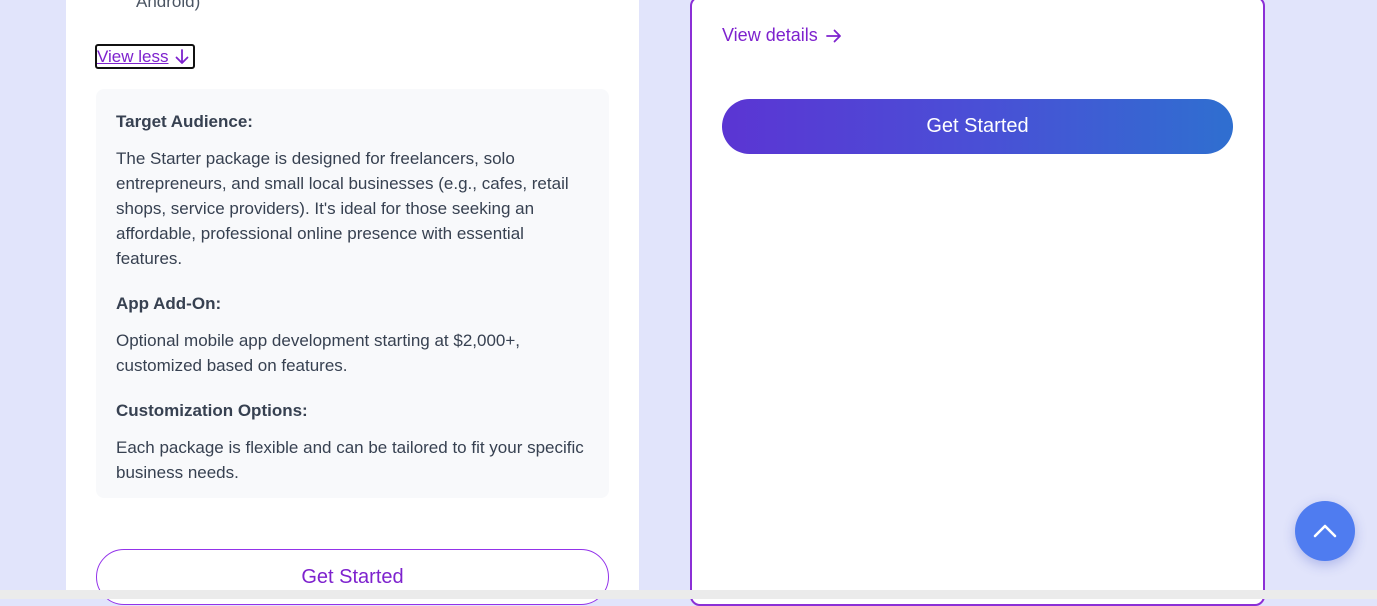  I want to click on view-less-link: View less, so click(145, 56).